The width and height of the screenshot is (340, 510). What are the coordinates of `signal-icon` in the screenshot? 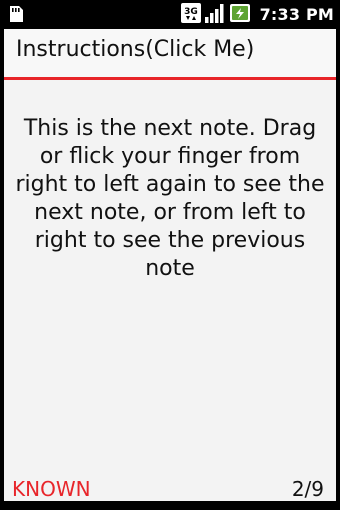 It's located at (214, 15).